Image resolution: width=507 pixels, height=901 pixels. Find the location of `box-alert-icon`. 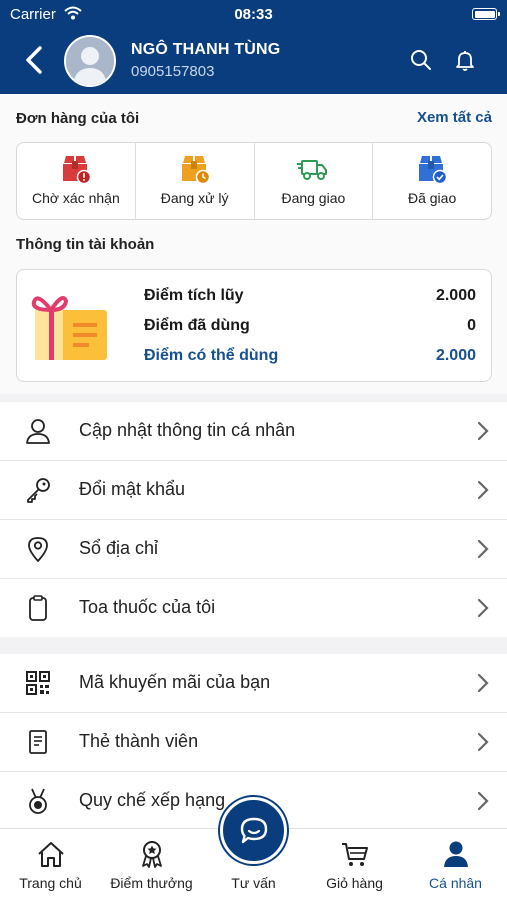

box-alert-icon is located at coordinates (77, 170).